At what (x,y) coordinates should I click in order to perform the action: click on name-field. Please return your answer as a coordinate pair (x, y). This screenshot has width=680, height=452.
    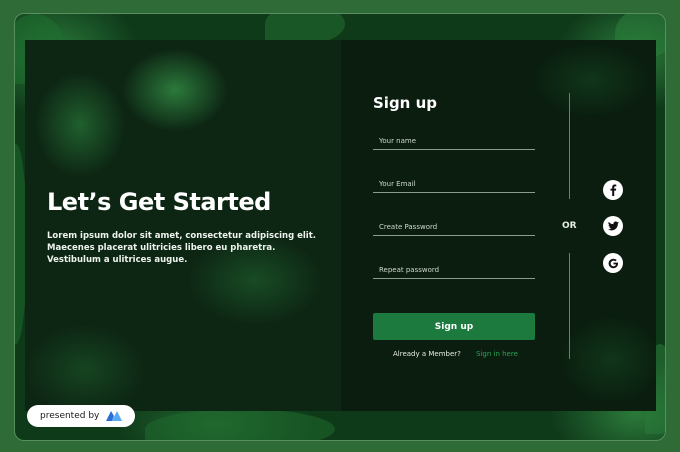
    Looking at the image, I should click on (454, 141).